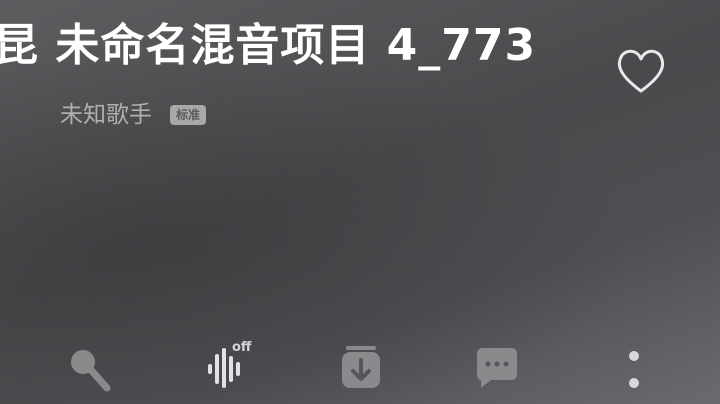 The width and height of the screenshot is (720, 404). I want to click on more-button, so click(634, 368).